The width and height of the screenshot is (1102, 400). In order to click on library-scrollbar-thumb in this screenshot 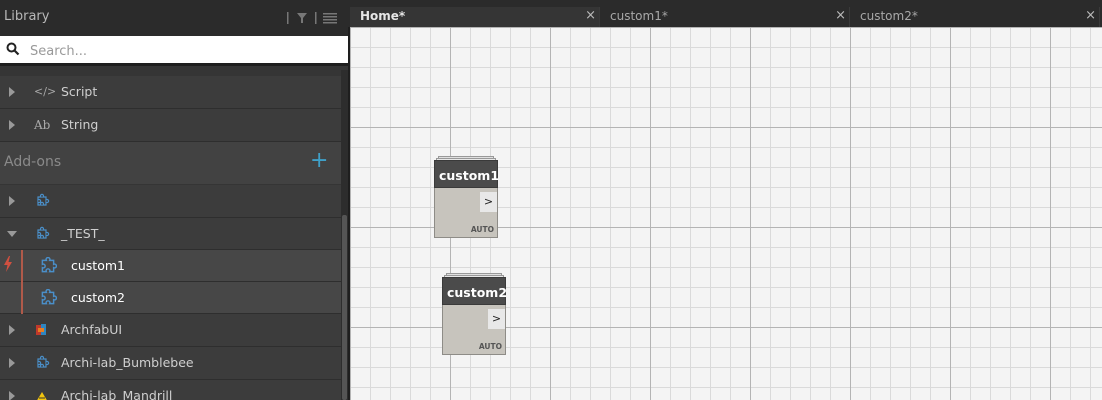, I will do `click(344, 307)`.